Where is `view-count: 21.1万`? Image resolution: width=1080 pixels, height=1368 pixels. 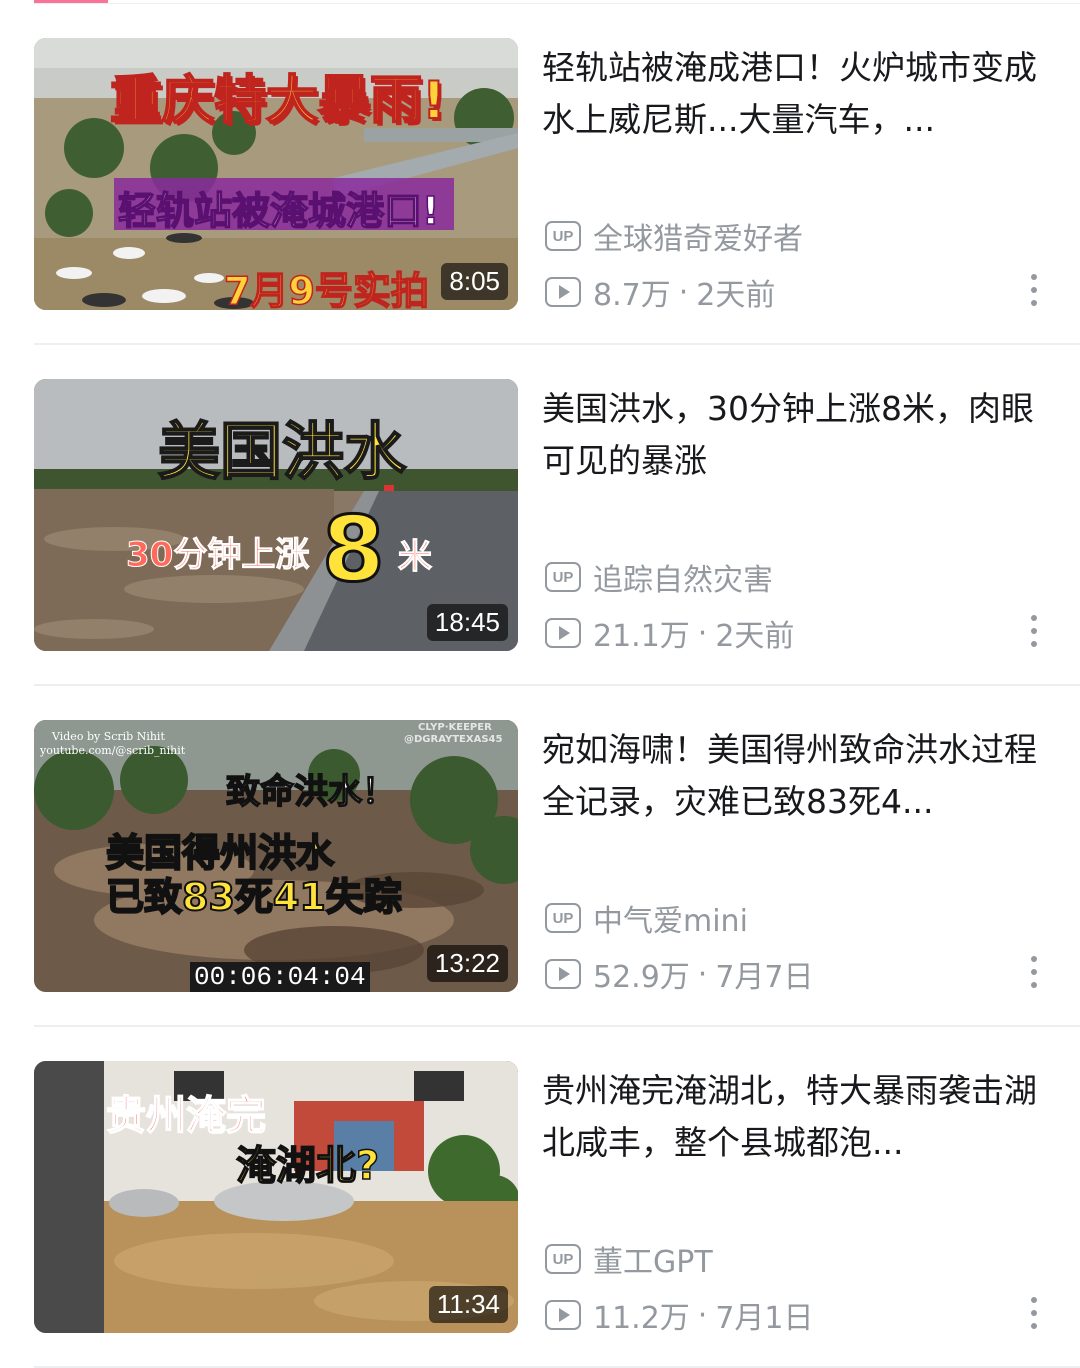
view-count: 21.1万 is located at coordinates (641, 636).